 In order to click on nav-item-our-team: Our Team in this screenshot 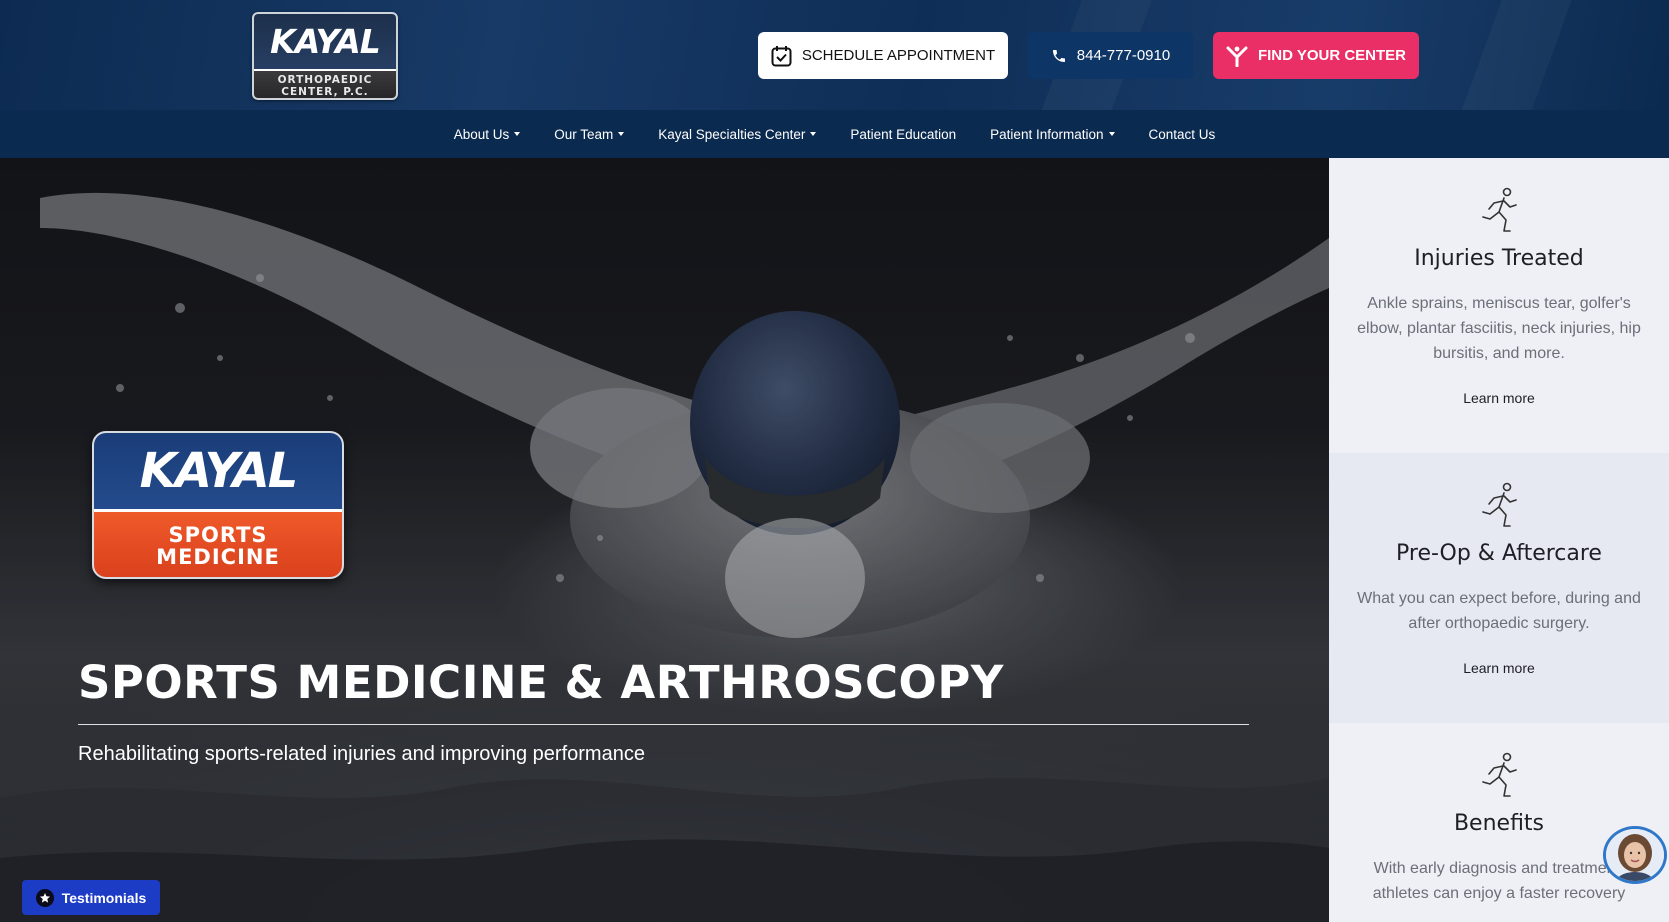, I will do `click(589, 134)`.